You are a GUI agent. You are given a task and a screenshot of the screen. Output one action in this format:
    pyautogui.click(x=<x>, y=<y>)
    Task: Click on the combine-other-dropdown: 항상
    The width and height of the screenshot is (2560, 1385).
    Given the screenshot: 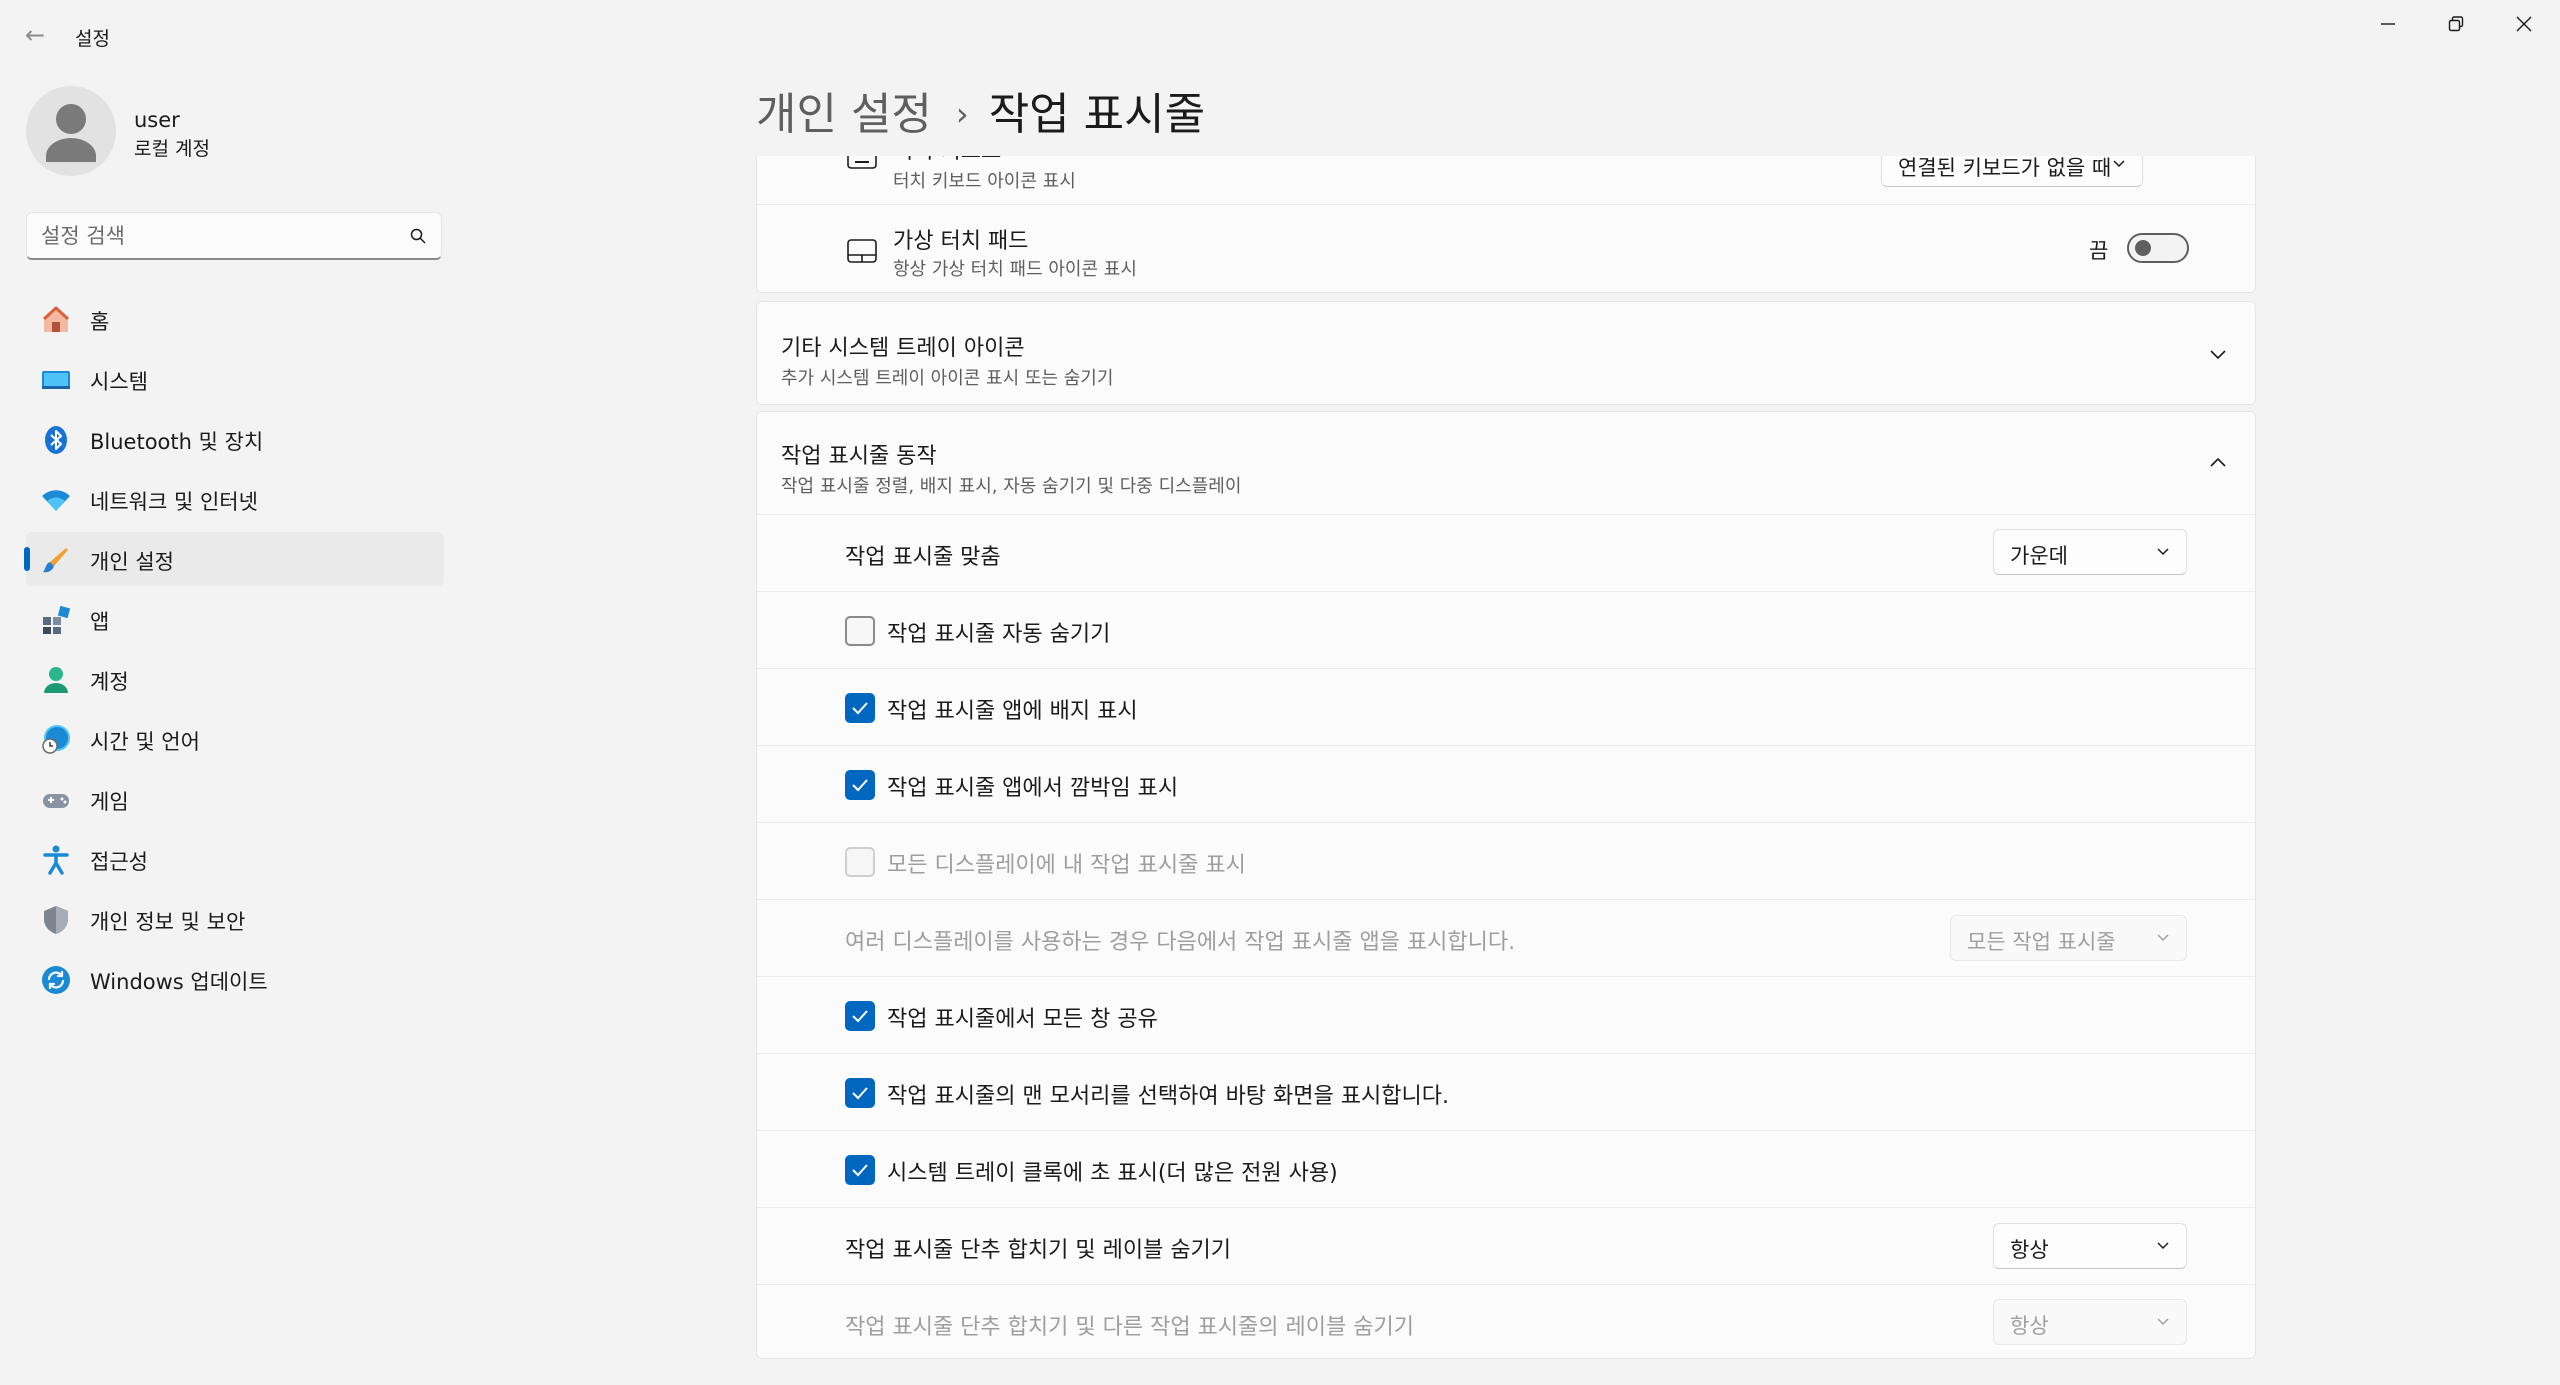 What is the action you would take?
    pyautogui.click(x=2090, y=1322)
    